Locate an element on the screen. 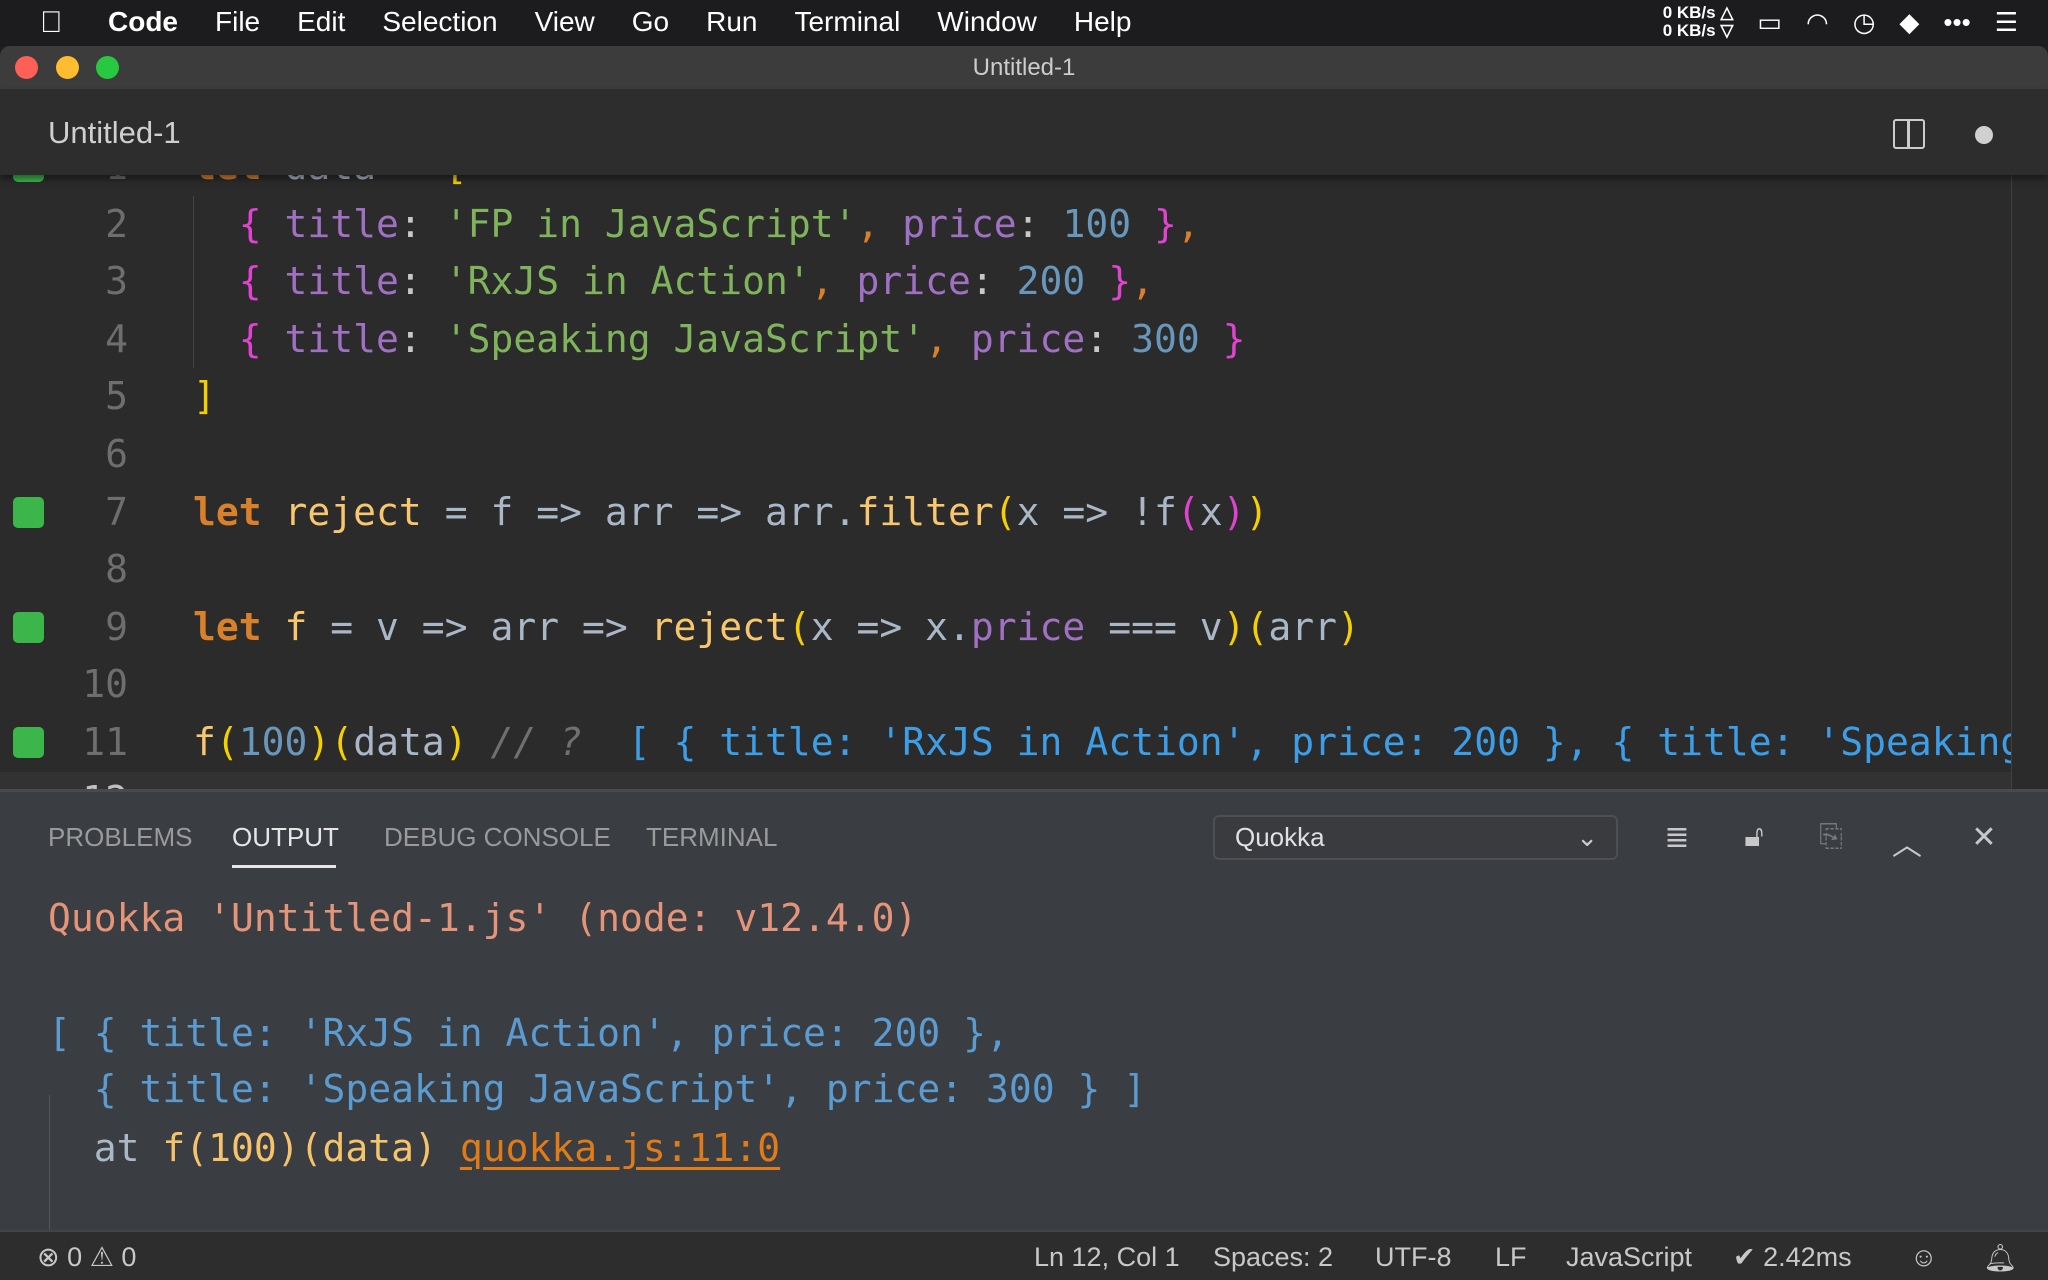 This screenshot has width=2048, height=1280. code-token: 'RxJS in Action' is located at coordinates (627, 281).